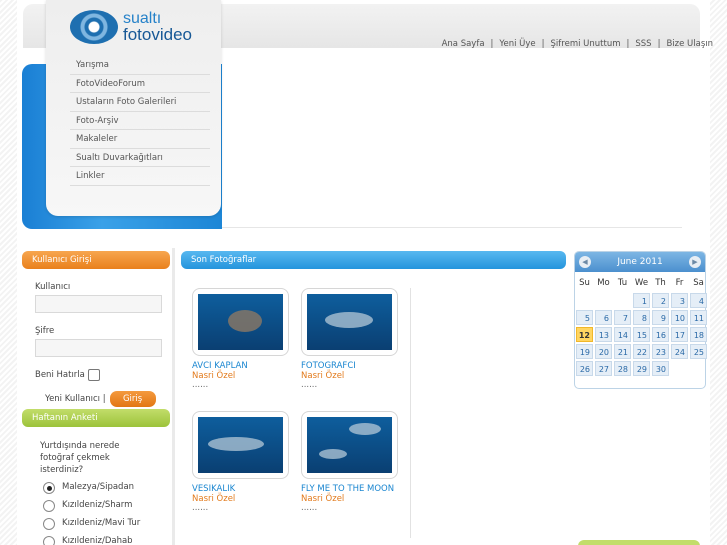 The height and width of the screenshot is (545, 727). Describe the element at coordinates (75, 399) in the screenshot. I see `new-user-link: Yeni Kullanıcı |` at that location.